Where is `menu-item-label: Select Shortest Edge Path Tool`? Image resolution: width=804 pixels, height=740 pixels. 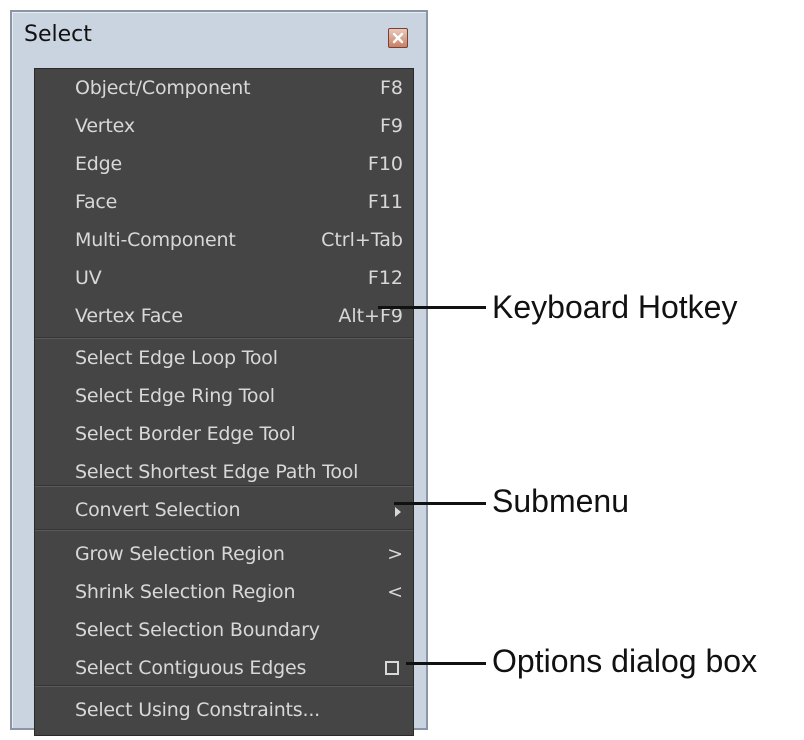 menu-item-label: Select Shortest Edge Path Tool is located at coordinates (217, 472).